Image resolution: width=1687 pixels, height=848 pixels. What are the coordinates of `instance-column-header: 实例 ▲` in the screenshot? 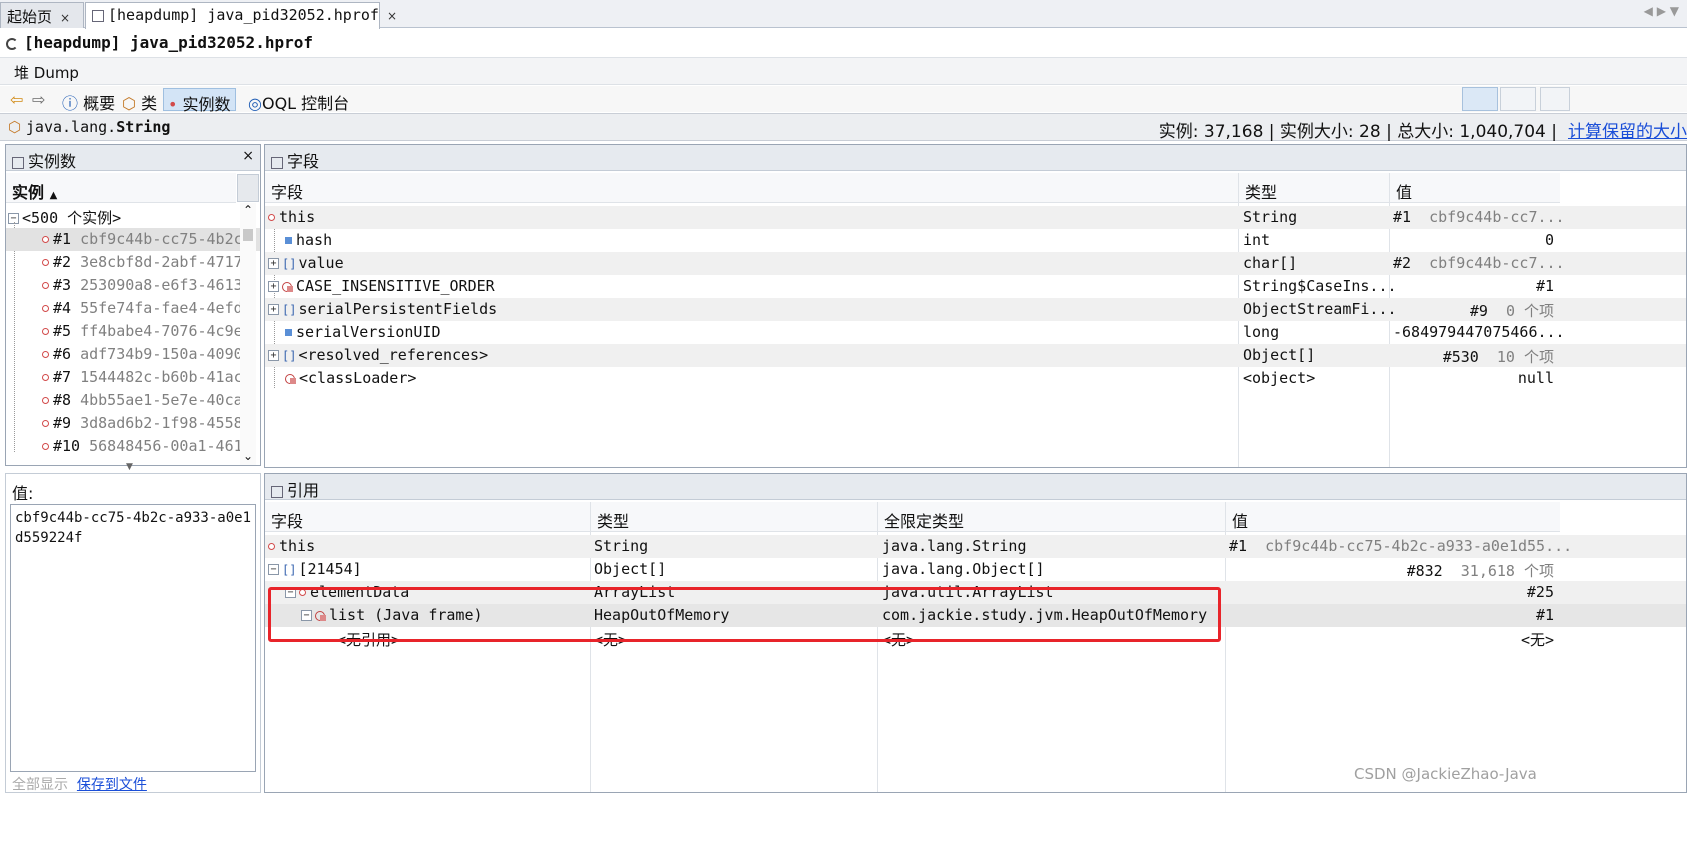 It's located at (121, 188).